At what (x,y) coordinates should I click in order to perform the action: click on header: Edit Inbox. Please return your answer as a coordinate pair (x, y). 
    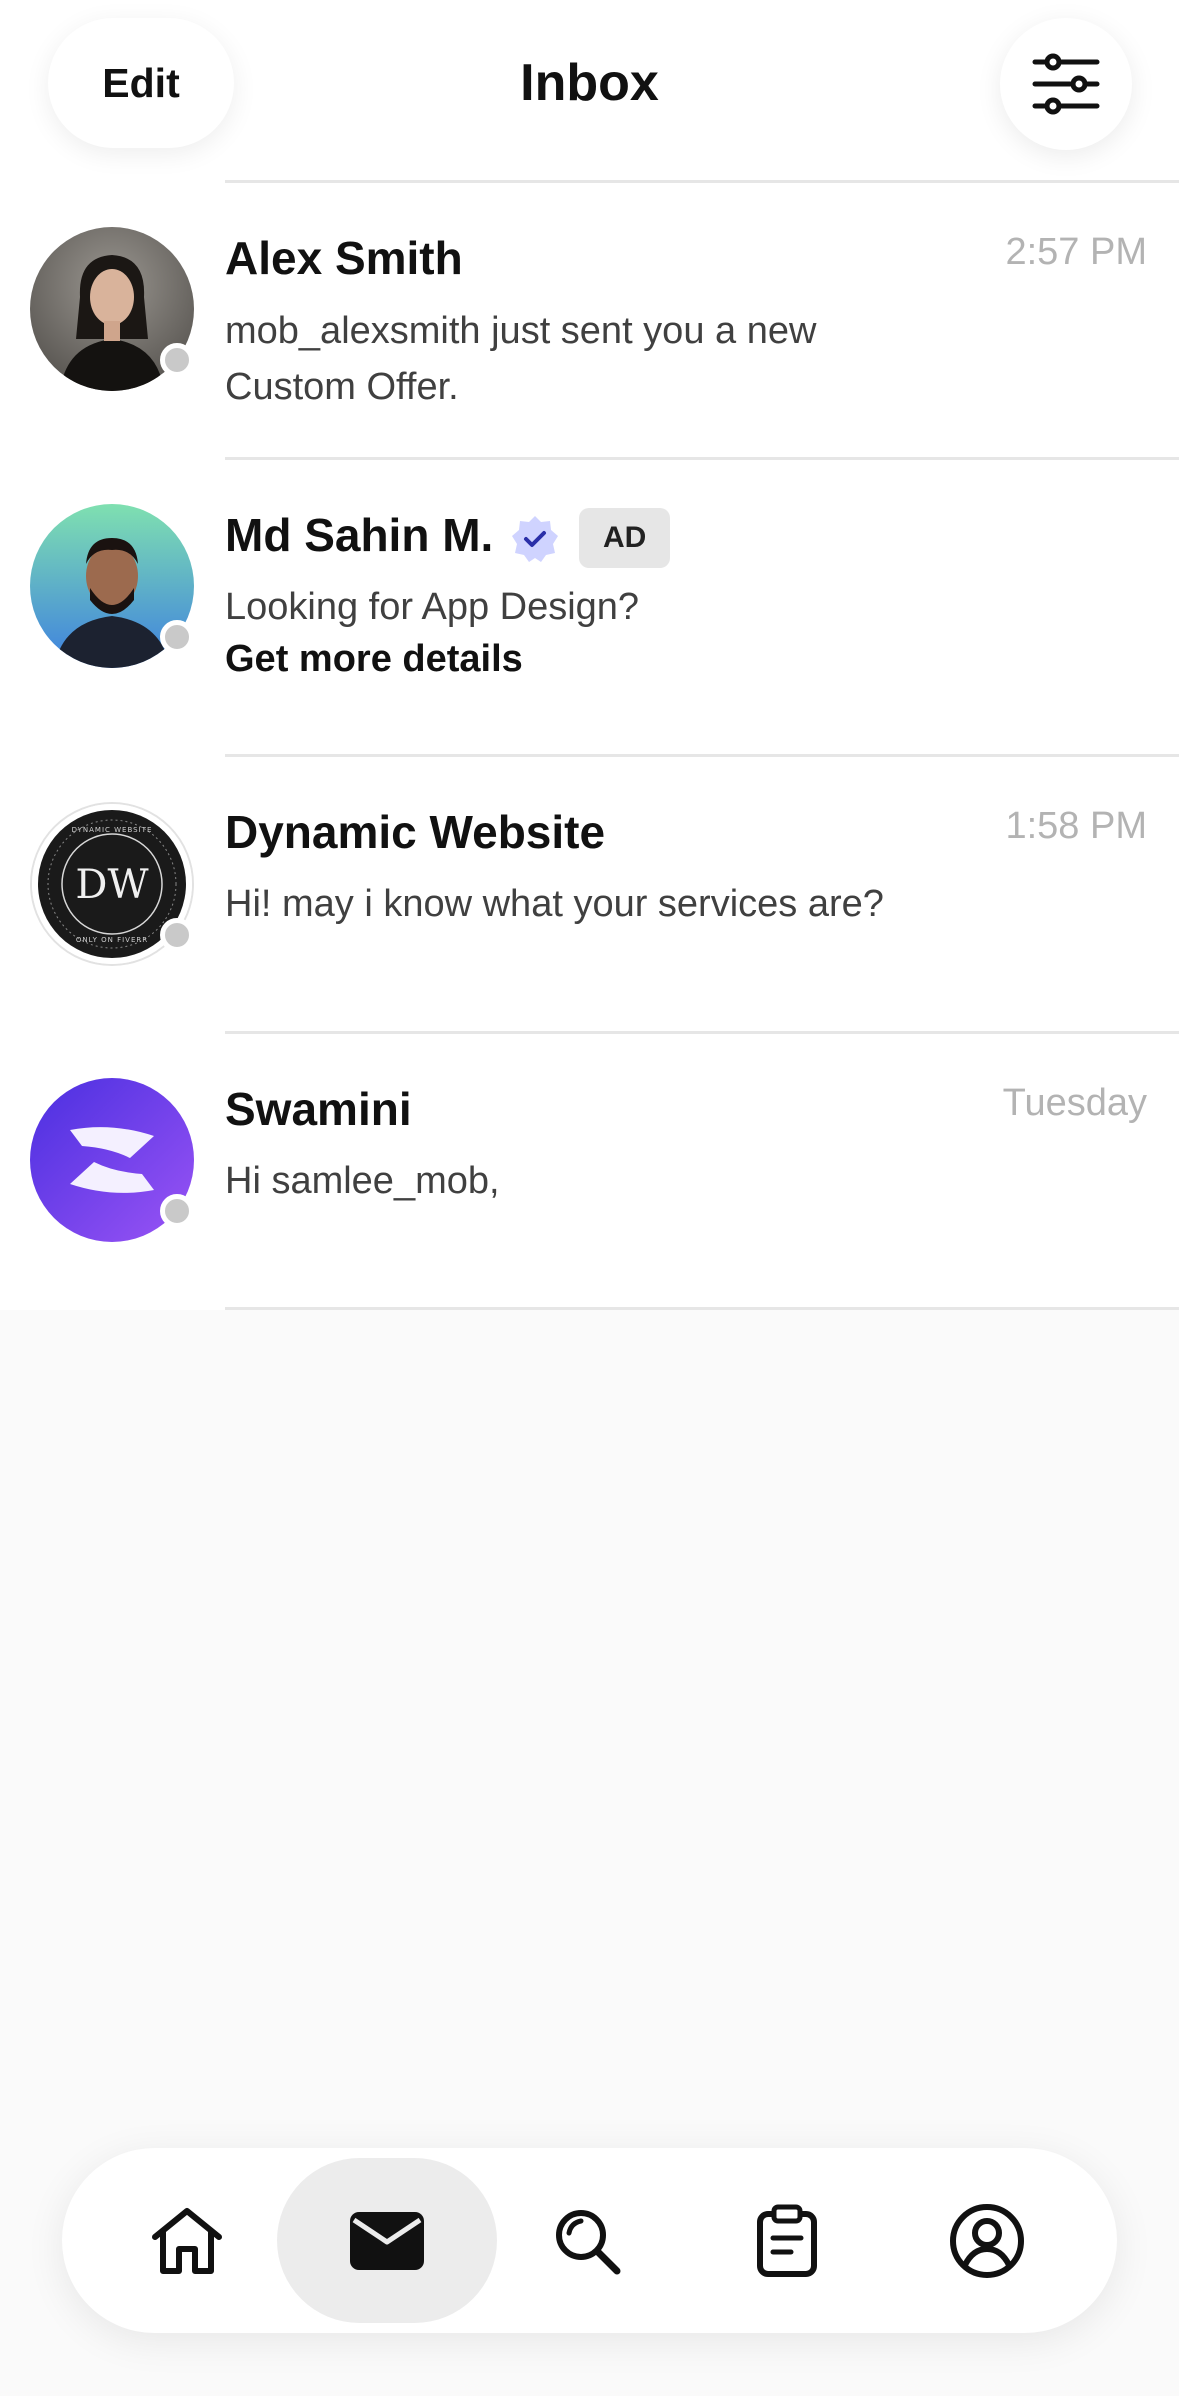
    Looking at the image, I should click on (589, 90).